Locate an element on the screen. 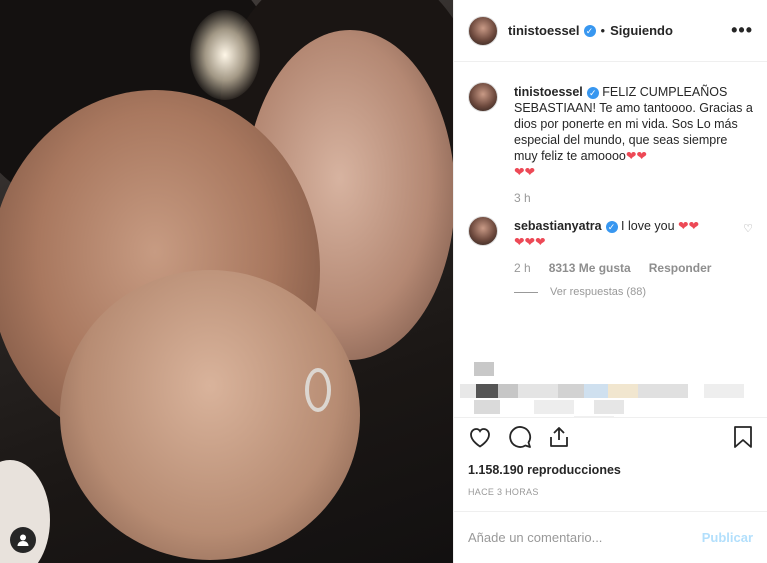 This screenshot has height=563, width=767. heart-emoji: ❤❤❤ is located at coordinates (530, 242).